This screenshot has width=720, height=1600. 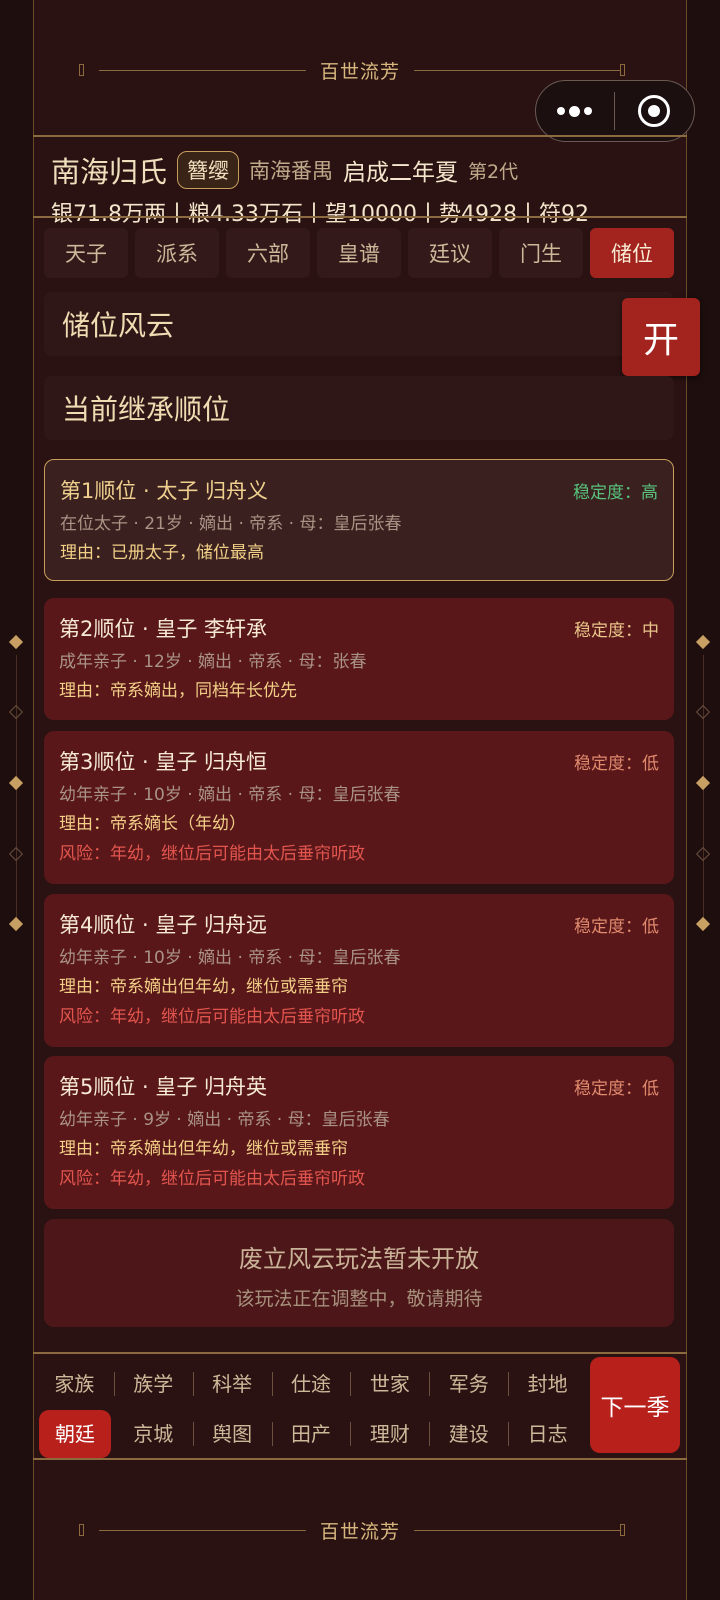 What do you see at coordinates (541, 253) in the screenshot?
I see `tab-mensheng: 门生` at bounding box center [541, 253].